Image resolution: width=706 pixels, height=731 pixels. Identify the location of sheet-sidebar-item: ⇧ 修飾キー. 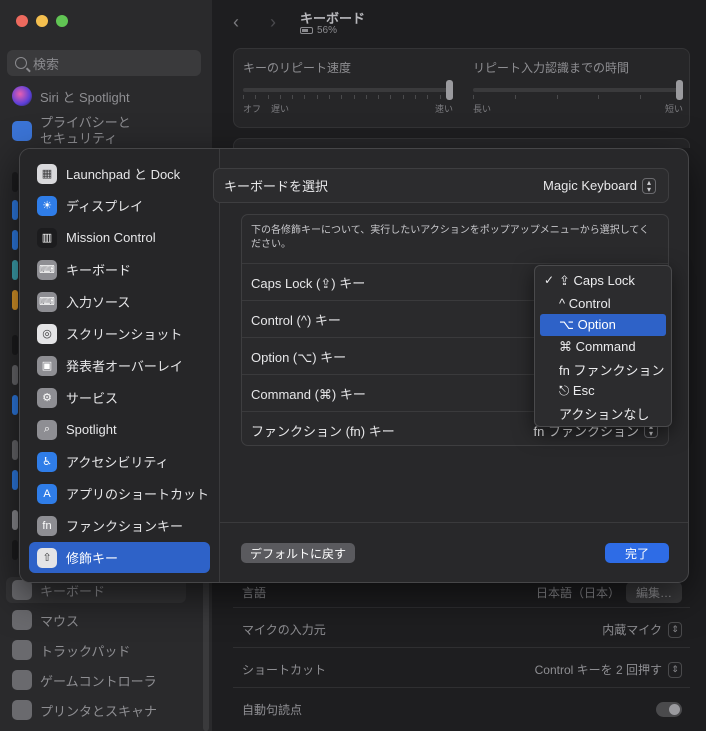
(119, 557).